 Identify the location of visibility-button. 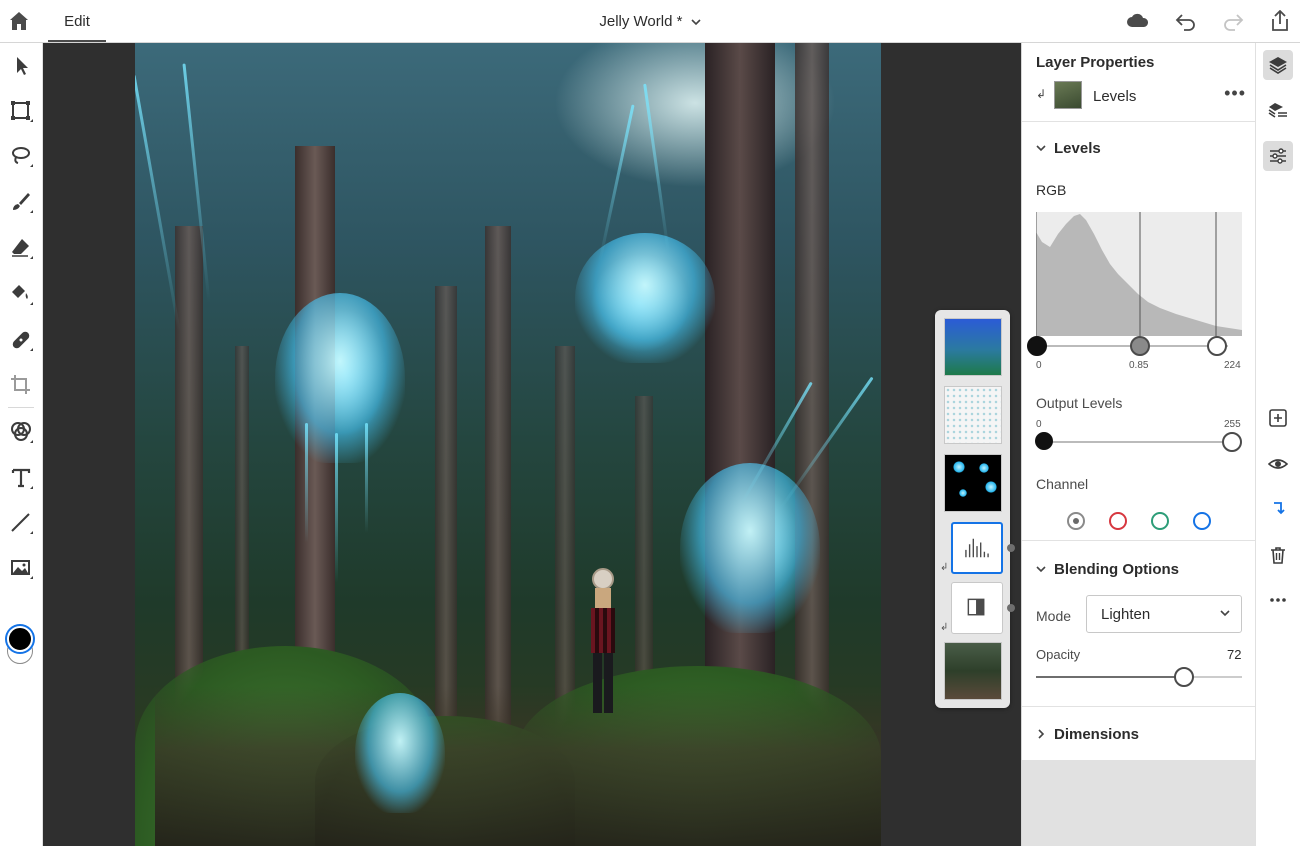
(1278, 464).